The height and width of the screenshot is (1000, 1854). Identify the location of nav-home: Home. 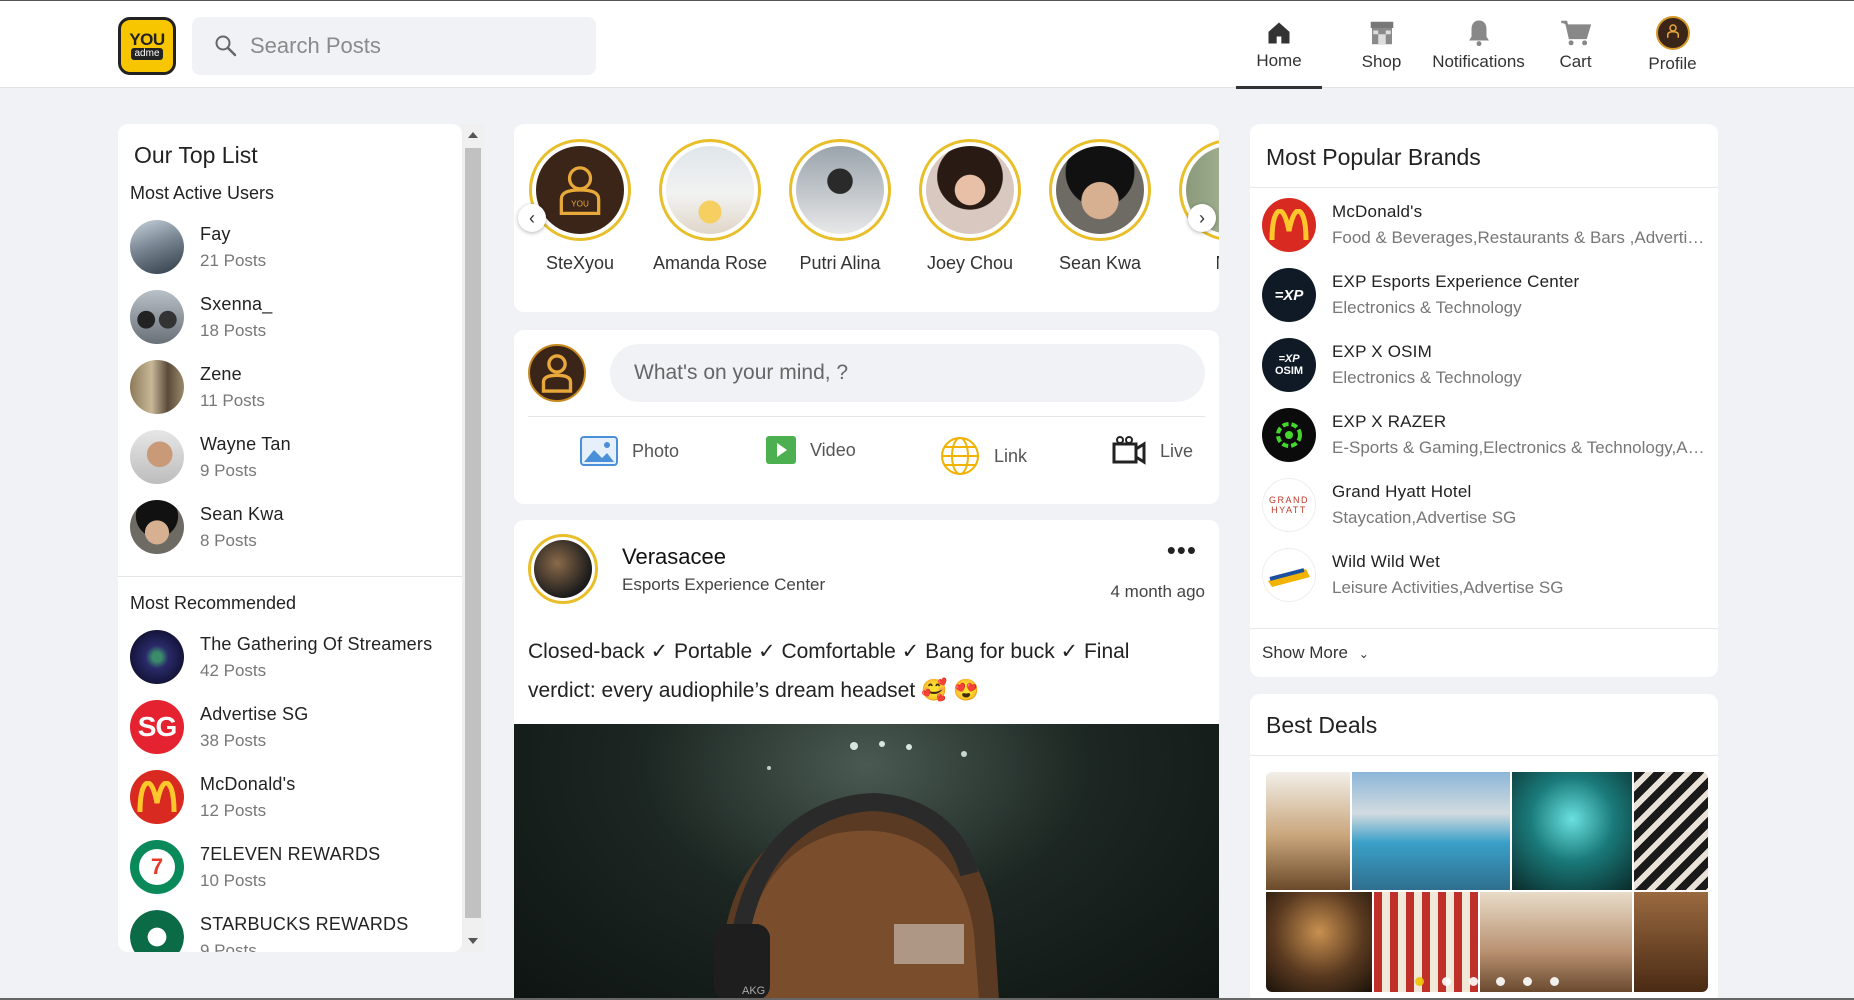
(1279, 45).